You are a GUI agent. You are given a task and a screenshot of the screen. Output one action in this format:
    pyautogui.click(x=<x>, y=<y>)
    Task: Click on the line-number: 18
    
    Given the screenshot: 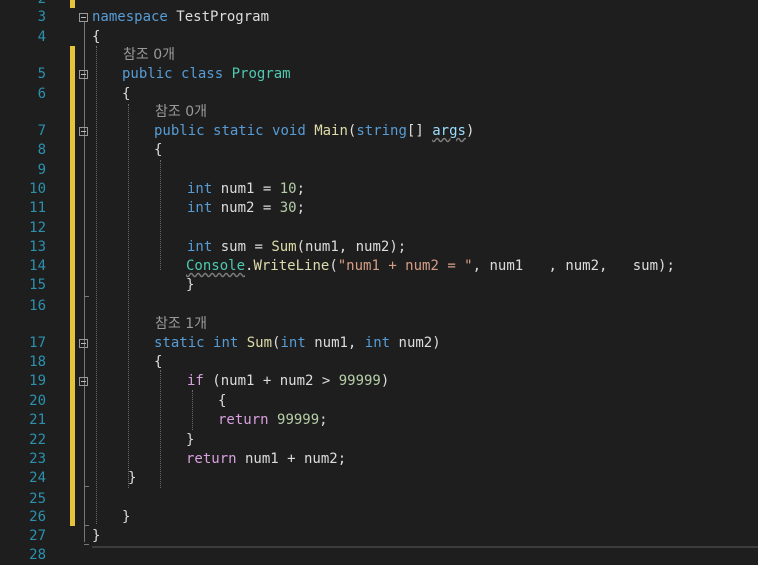 What is the action you would take?
    pyautogui.click(x=37, y=362)
    